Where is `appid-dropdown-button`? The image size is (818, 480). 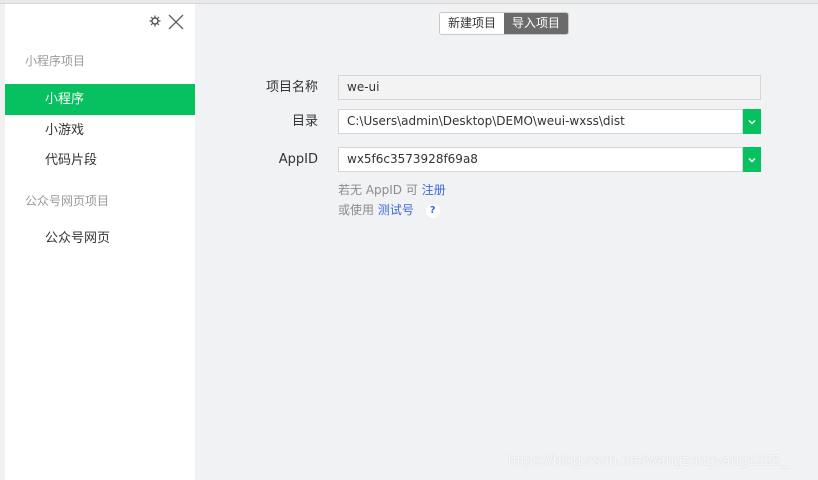 appid-dropdown-button is located at coordinates (752, 159).